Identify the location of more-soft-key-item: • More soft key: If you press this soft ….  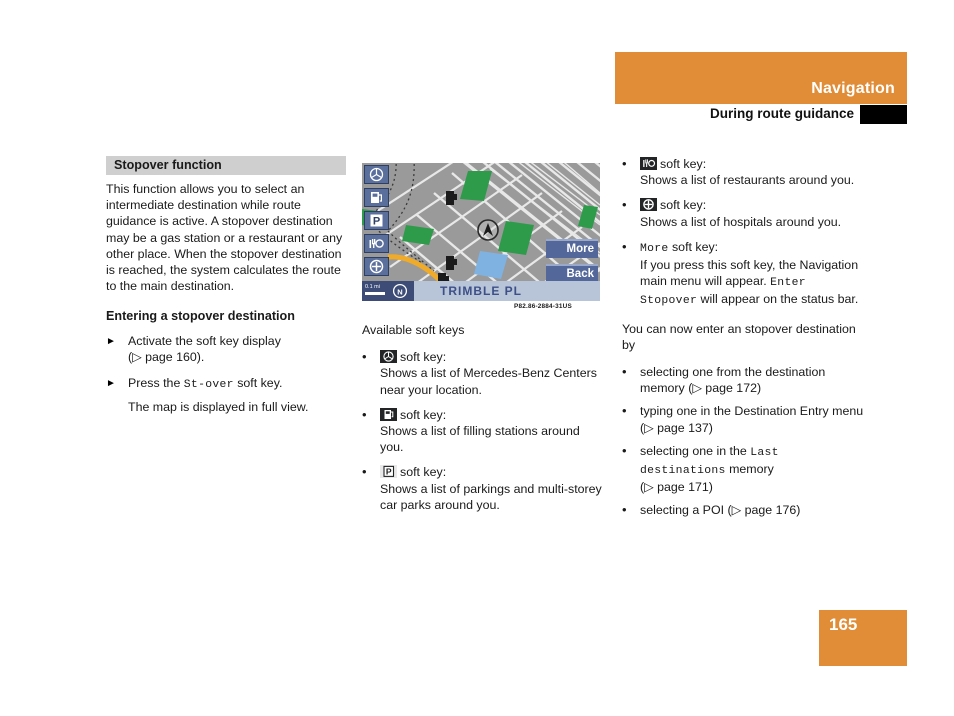
(743, 274).